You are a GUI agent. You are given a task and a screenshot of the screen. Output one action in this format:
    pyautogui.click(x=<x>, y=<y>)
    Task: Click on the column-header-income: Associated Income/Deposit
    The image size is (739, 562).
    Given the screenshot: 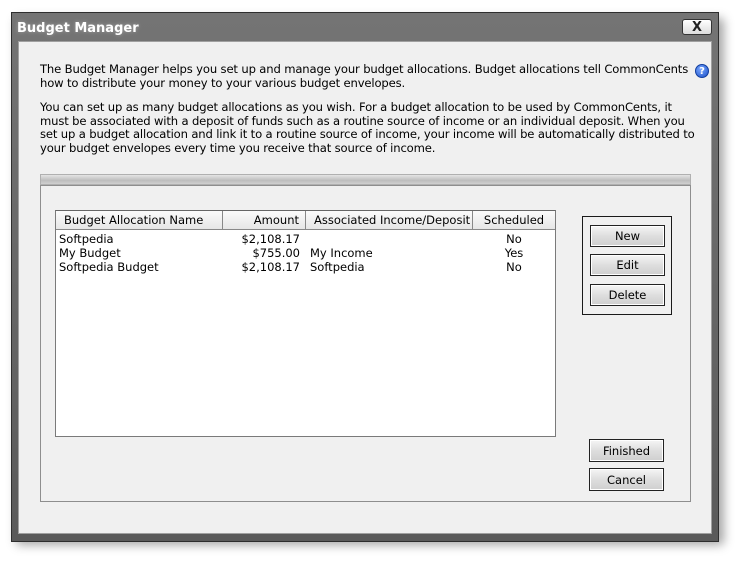 What is the action you would take?
    pyautogui.click(x=389, y=220)
    